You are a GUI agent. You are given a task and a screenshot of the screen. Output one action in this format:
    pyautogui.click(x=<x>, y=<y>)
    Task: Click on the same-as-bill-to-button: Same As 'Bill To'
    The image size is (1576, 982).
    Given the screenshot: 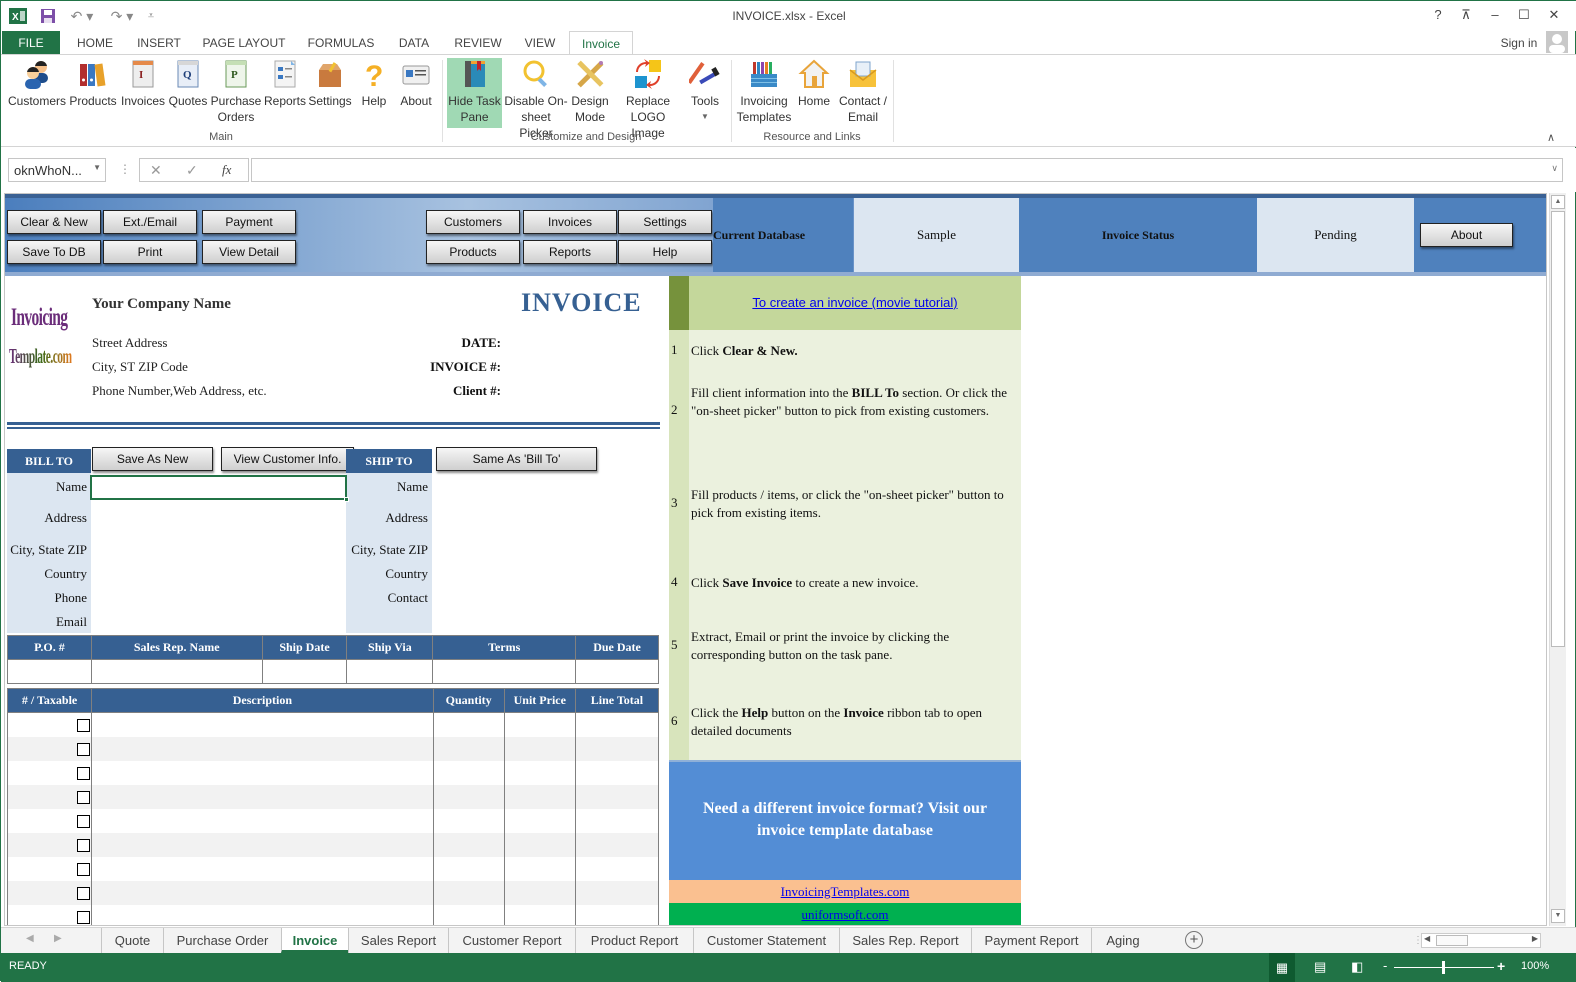 What is the action you would take?
    pyautogui.click(x=516, y=459)
    